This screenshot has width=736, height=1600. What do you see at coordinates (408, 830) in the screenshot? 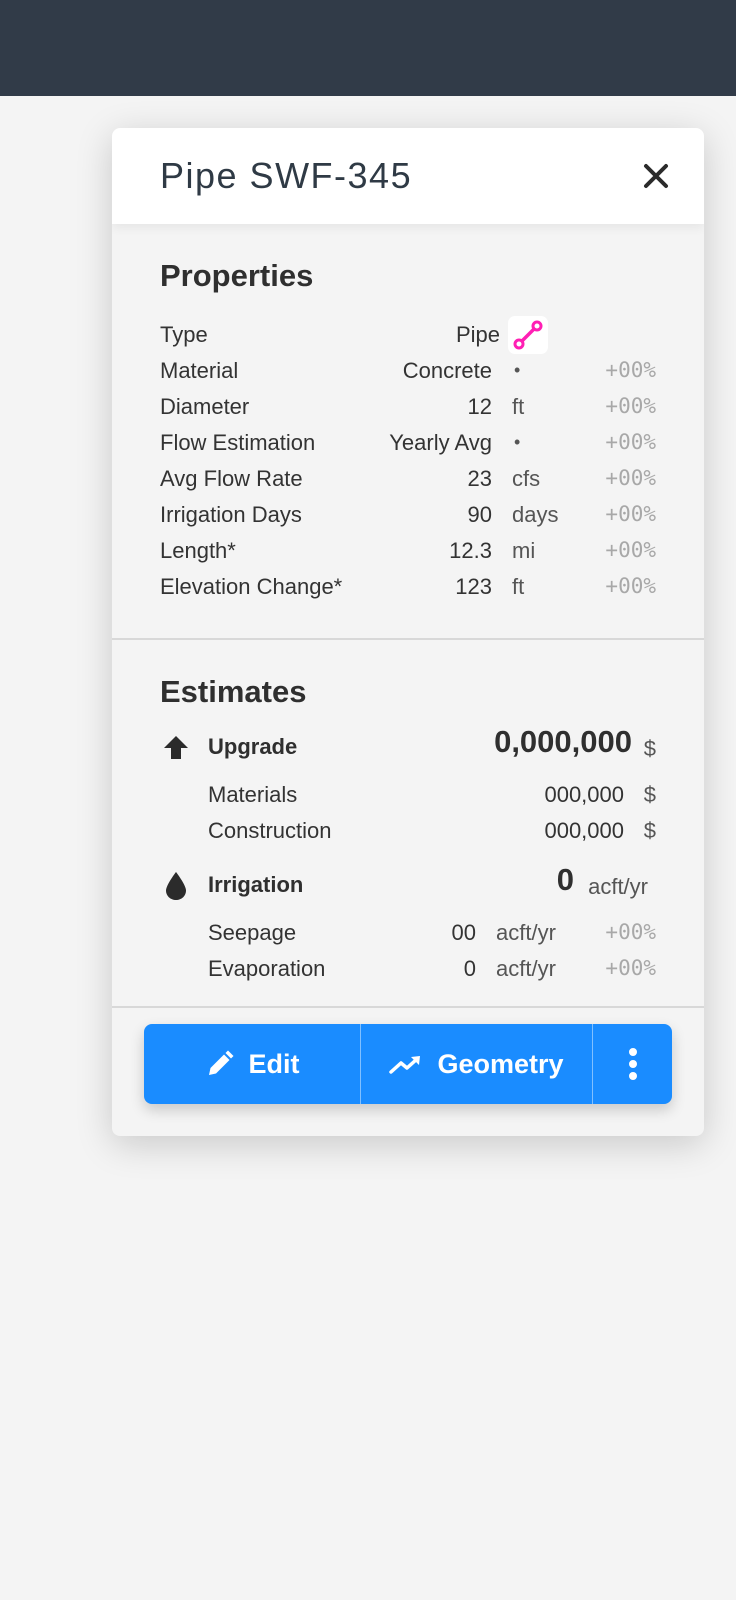
I see `estimate-item-construction: Construction 000,000 $` at bounding box center [408, 830].